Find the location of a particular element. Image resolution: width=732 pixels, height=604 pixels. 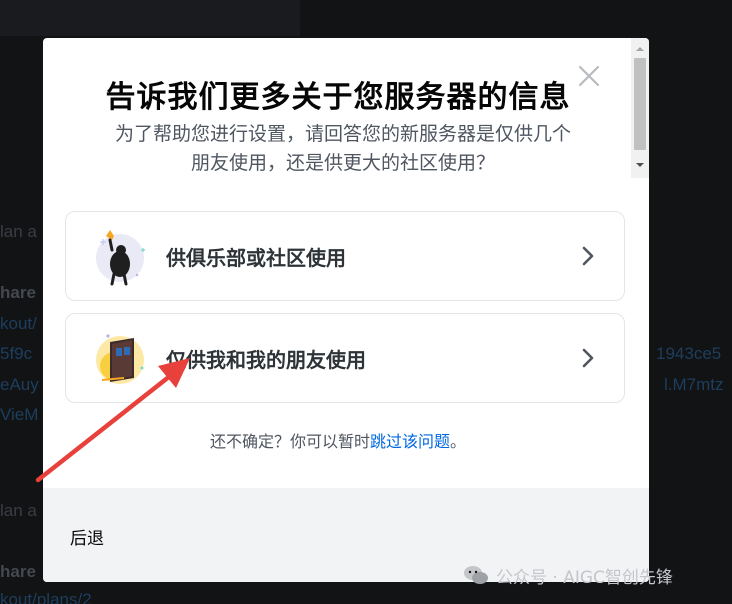

scrollbar is located at coordinates (640, 108).